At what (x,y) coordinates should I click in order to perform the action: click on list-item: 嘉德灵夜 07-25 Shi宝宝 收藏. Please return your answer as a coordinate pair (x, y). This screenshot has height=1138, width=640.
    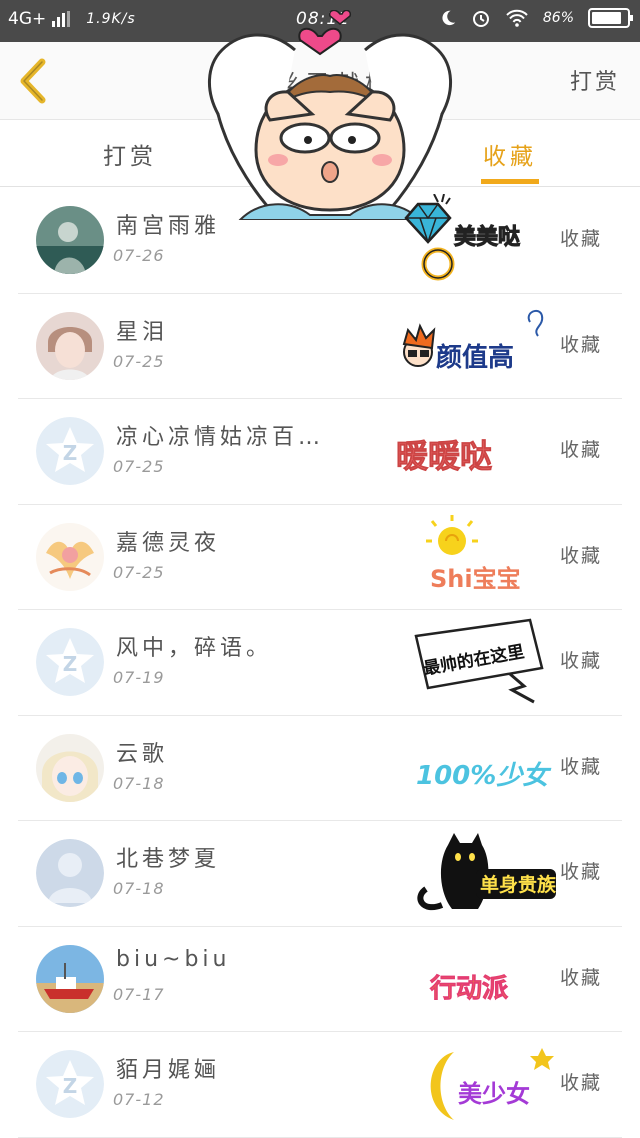
    Looking at the image, I should click on (320, 558).